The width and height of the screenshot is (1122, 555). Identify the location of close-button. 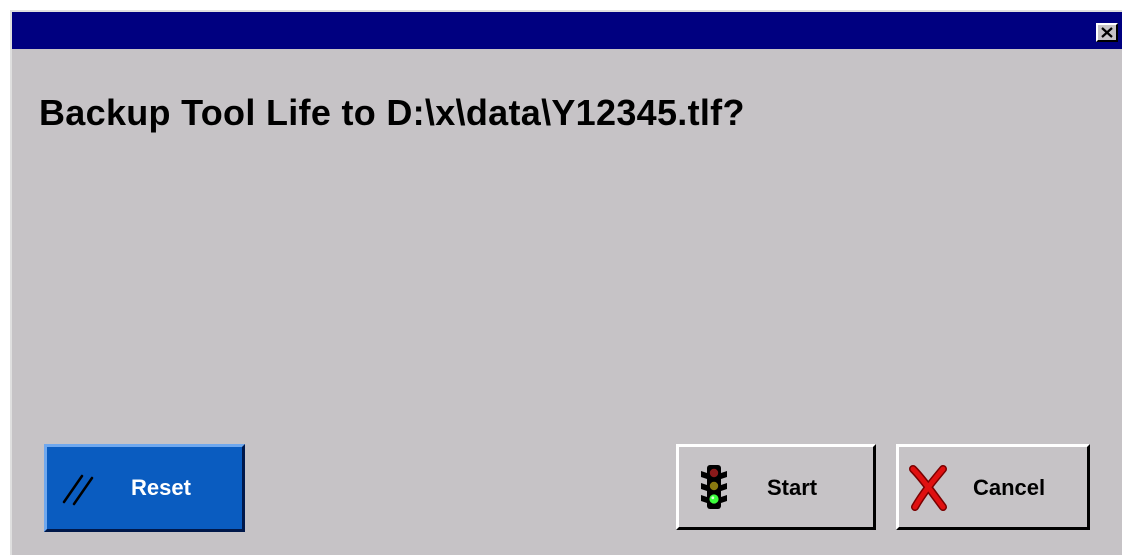
(1107, 32).